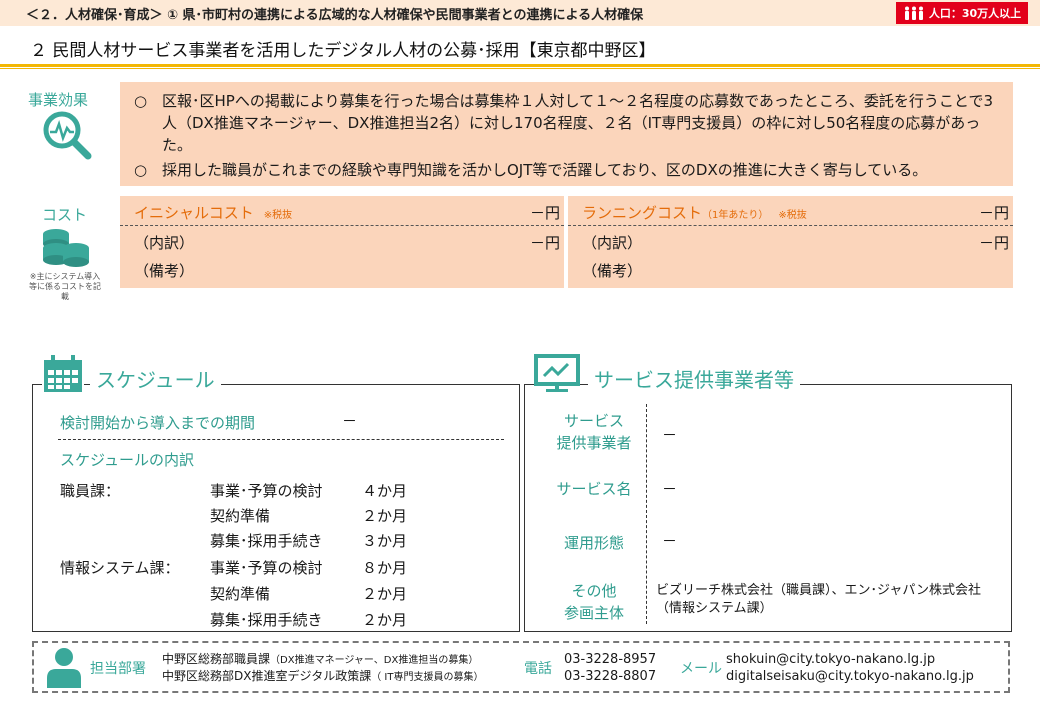 Image resolution: width=1040 pixels, height=720 pixels. I want to click on running-cost-box: ランニングコスト（1年あたり） ※税抜 －円 （内訳） －円 （備考）, so click(790, 242).